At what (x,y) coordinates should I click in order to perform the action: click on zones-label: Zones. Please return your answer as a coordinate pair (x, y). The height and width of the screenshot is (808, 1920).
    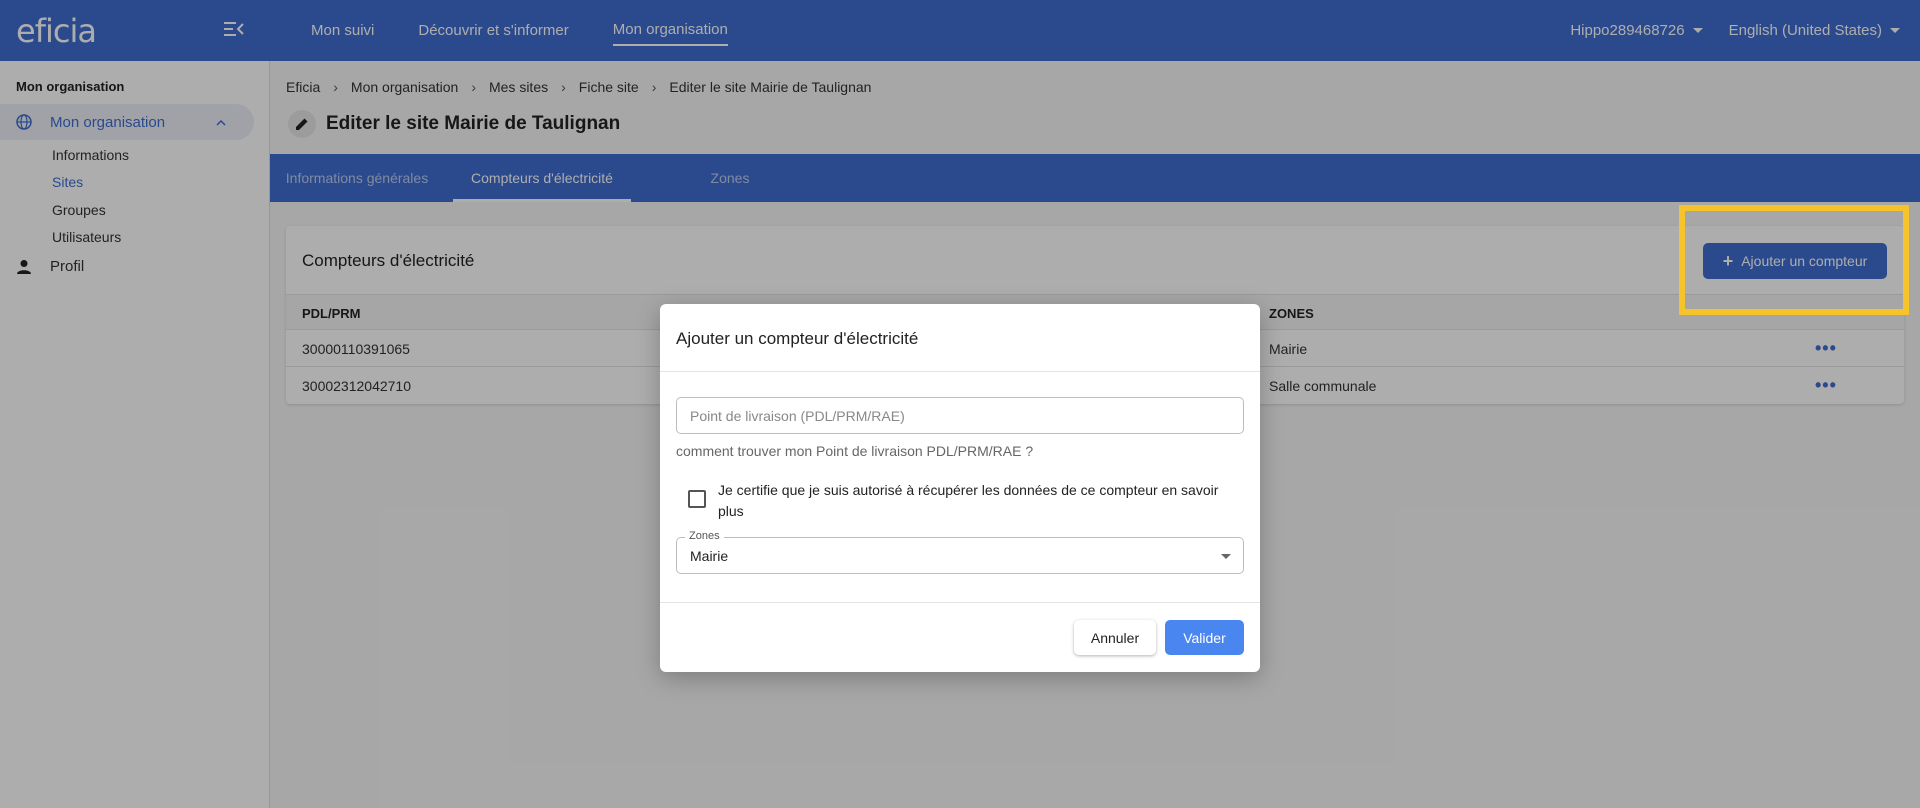
    Looking at the image, I should click on (704, 536).